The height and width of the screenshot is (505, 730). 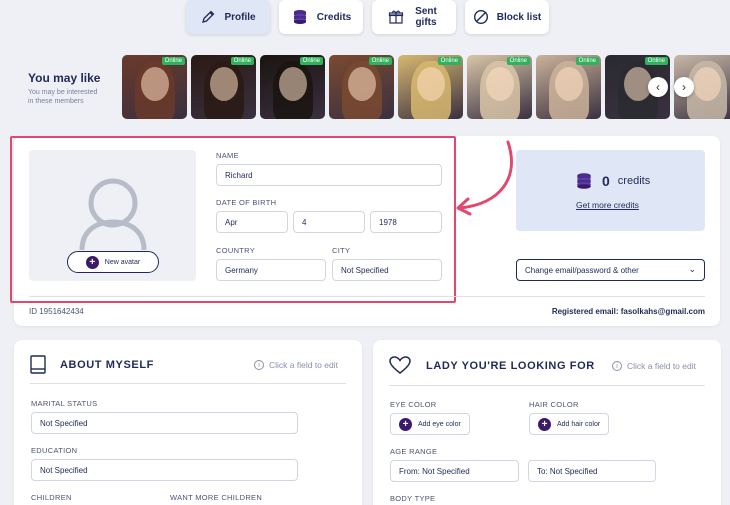 I want to click on heart-icon, so click(x=400, y=365).